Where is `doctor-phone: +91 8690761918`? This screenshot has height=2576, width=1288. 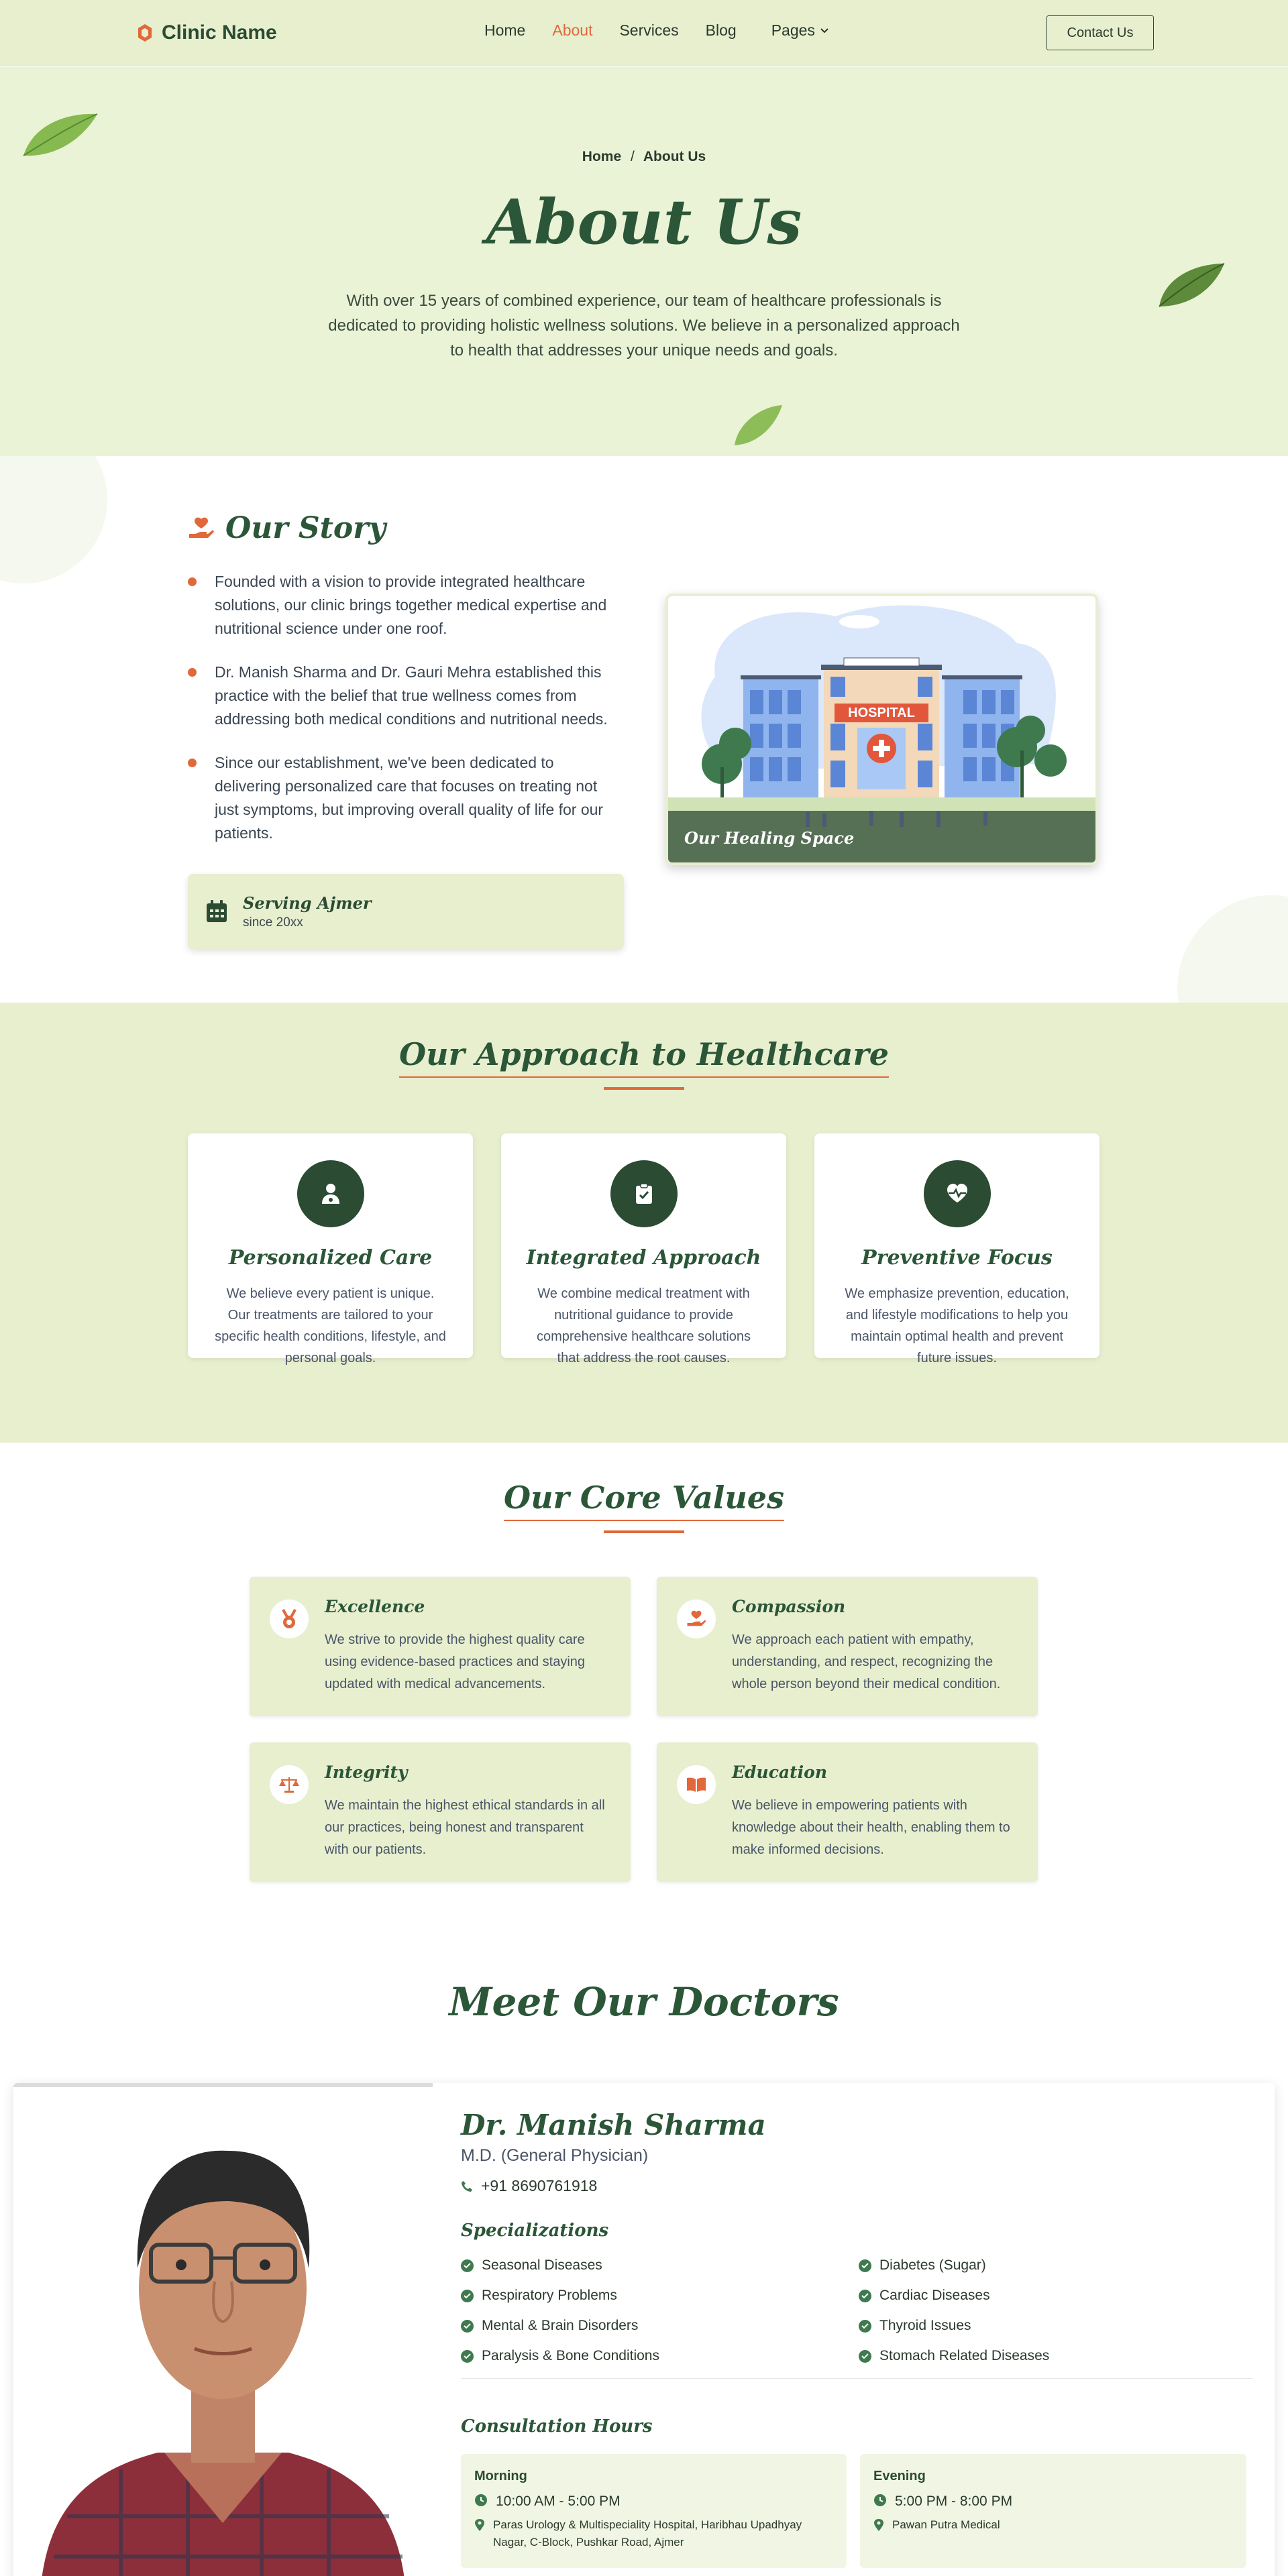
doctor-phone: +91 8690761918 is located at coordinates (529, 2186).